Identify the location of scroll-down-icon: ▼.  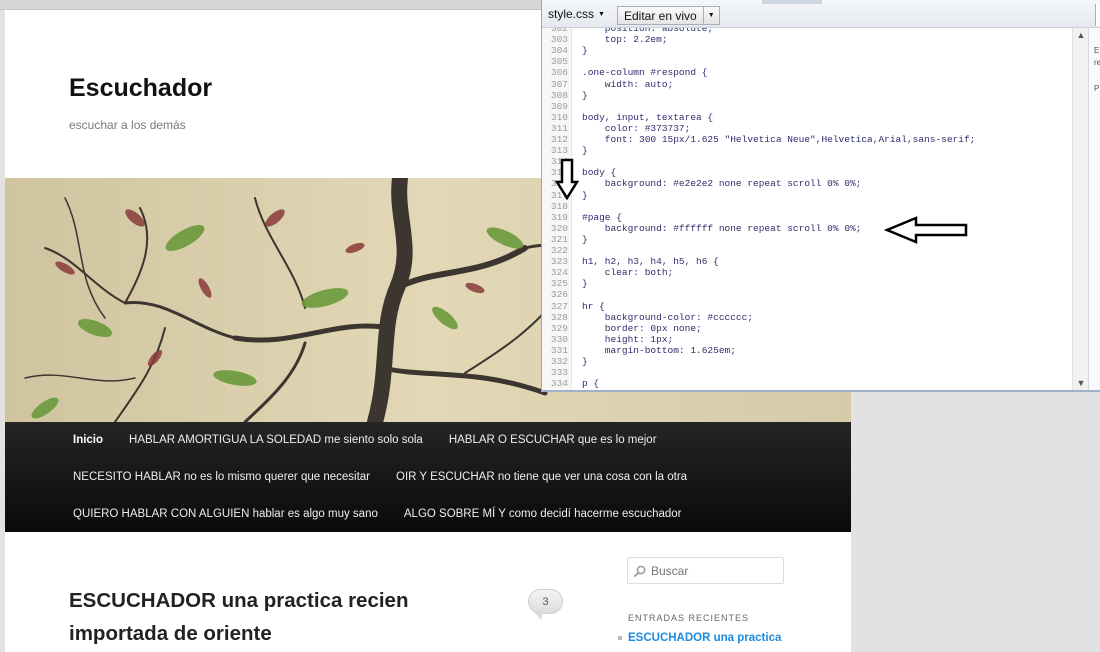
(1081, 383).